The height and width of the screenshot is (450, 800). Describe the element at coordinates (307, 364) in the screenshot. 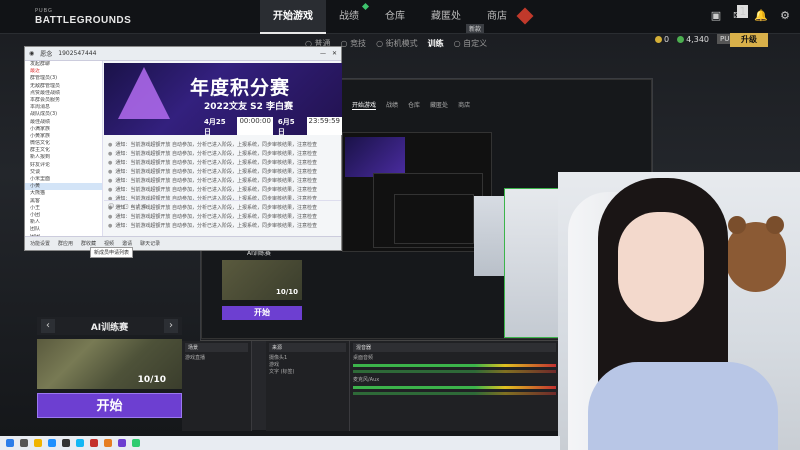

I see `source-item-game: 游戏` at that location.